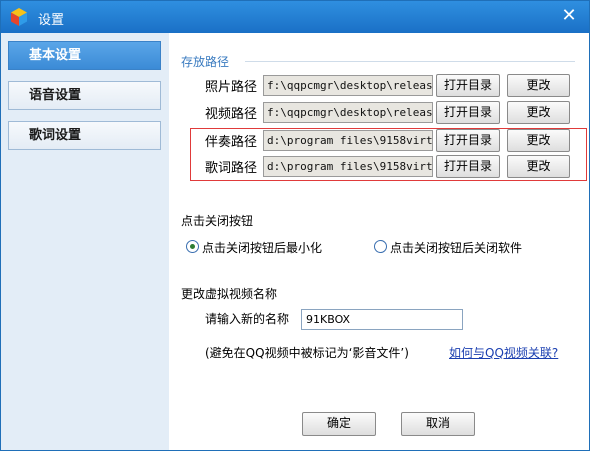 Image resolution: width=590 pixels, height=451 pixels. I want to click on sidebar-item-basic-settings: 基本设置, so click(84, 55).